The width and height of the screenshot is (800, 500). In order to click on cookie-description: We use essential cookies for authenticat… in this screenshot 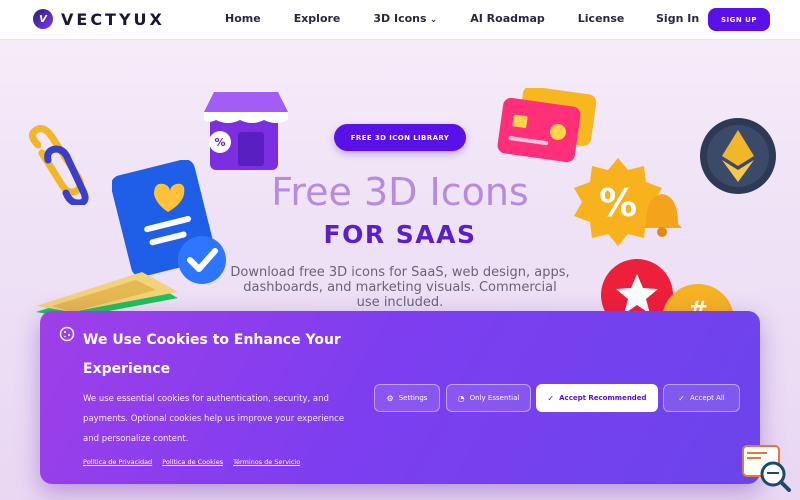, I will do `click(214, 419)`.